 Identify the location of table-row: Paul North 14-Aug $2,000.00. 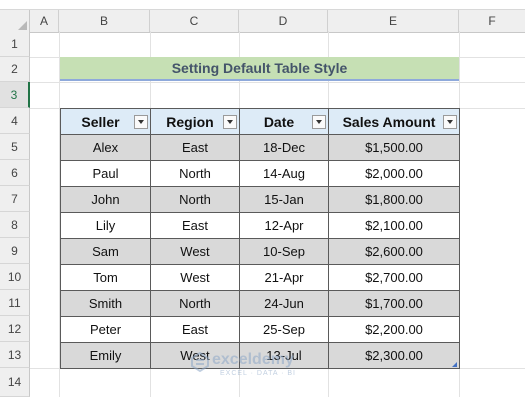
(260, 173).